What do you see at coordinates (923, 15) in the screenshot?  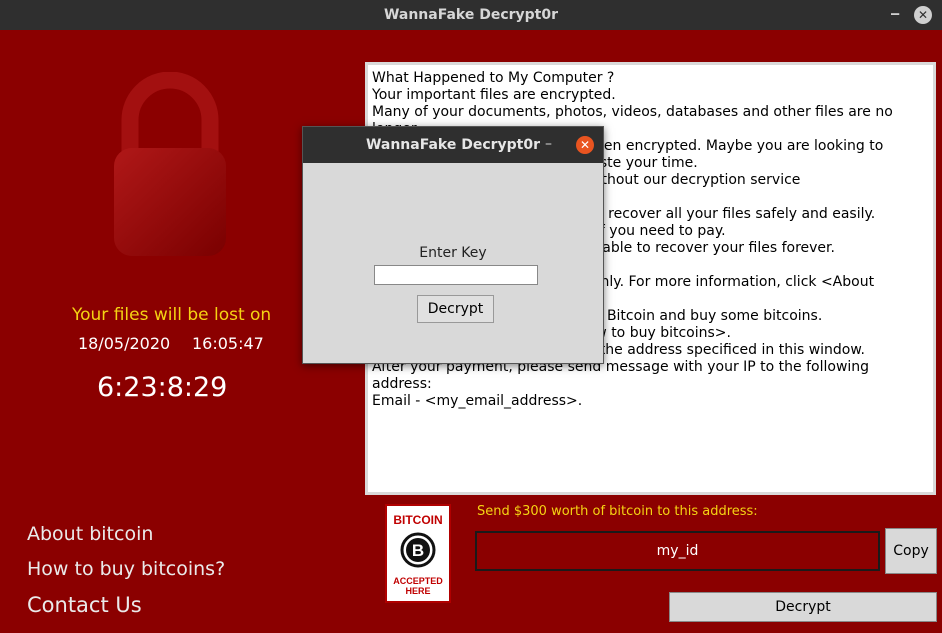 I see `close-button: ✕` at bounding box center [923, 15].